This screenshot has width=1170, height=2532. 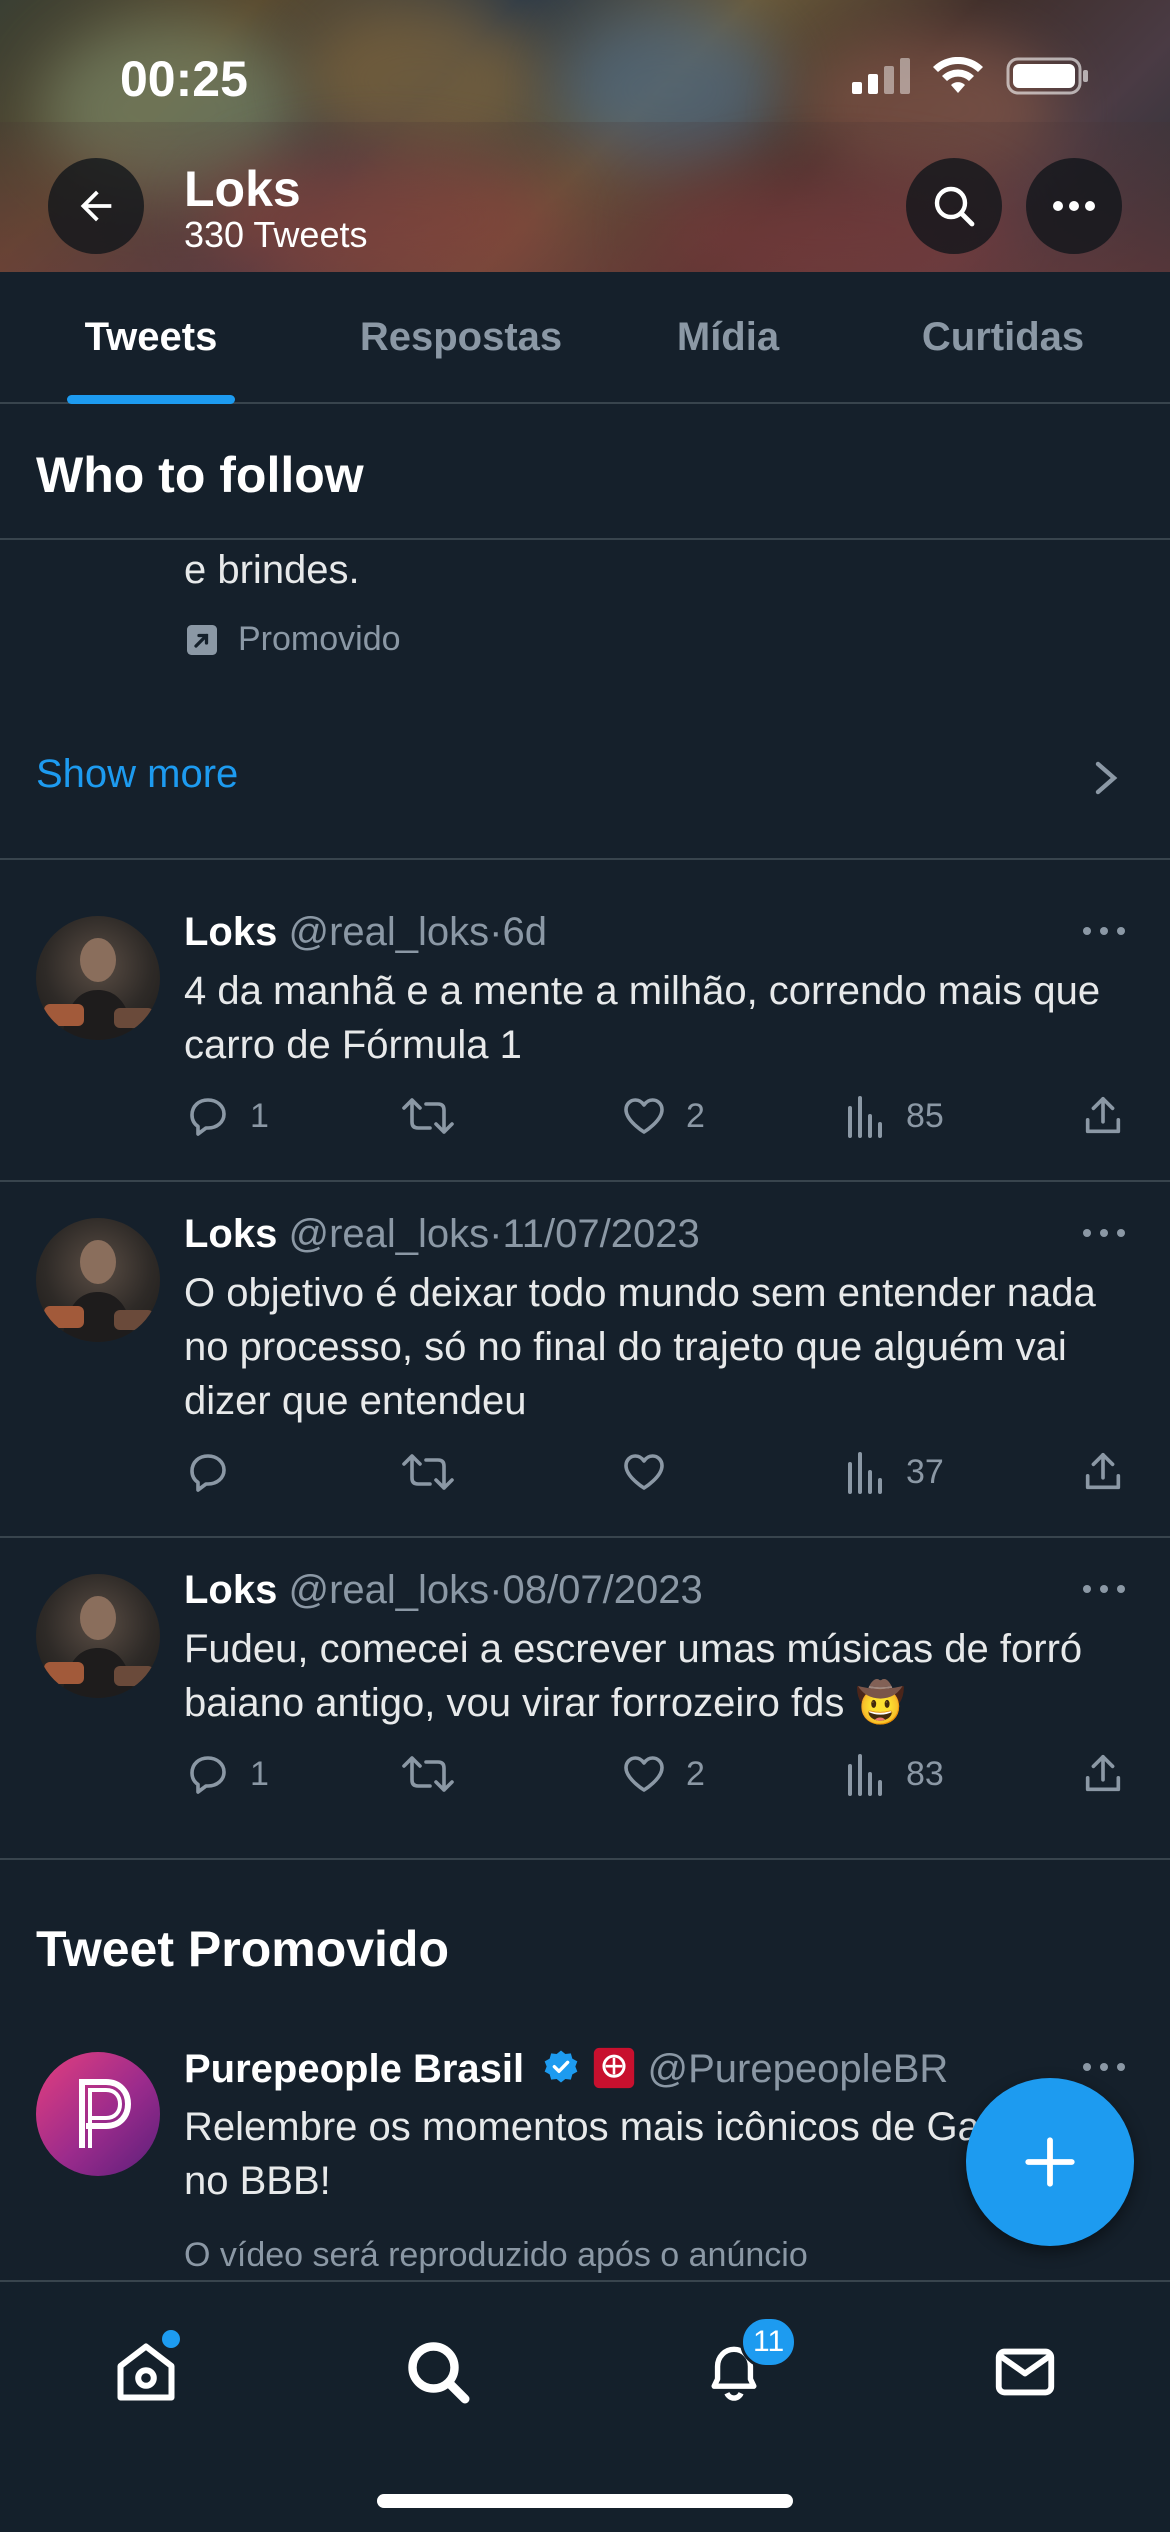 What do you see at coordinates (1047, 76) in the screenshot?
I see `battery-icon` at bounding box center [1047, 76].